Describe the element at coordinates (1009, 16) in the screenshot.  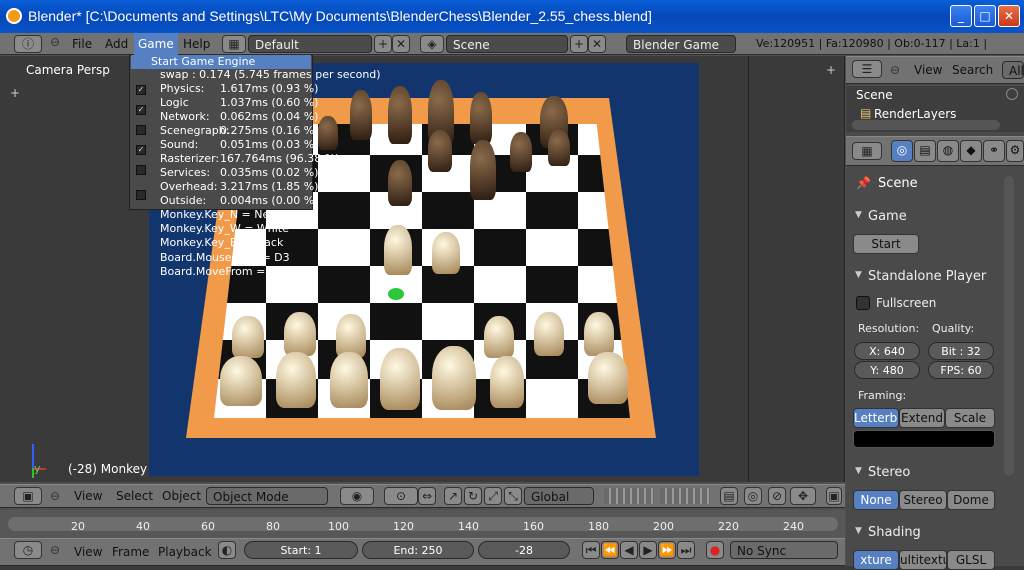
I see `close-button: ✕` at that location.